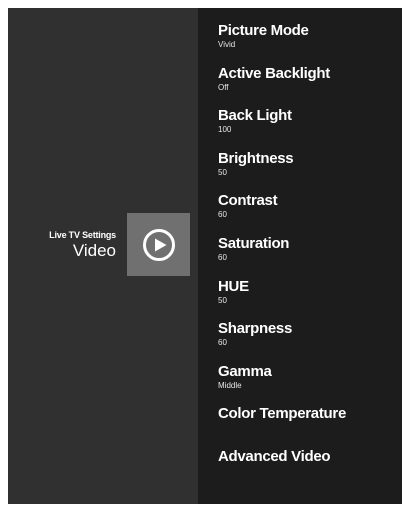 The height and width of the screenshot is (505, 404). I want to click on menu-item-label: Sharpness, so click(255, 329).